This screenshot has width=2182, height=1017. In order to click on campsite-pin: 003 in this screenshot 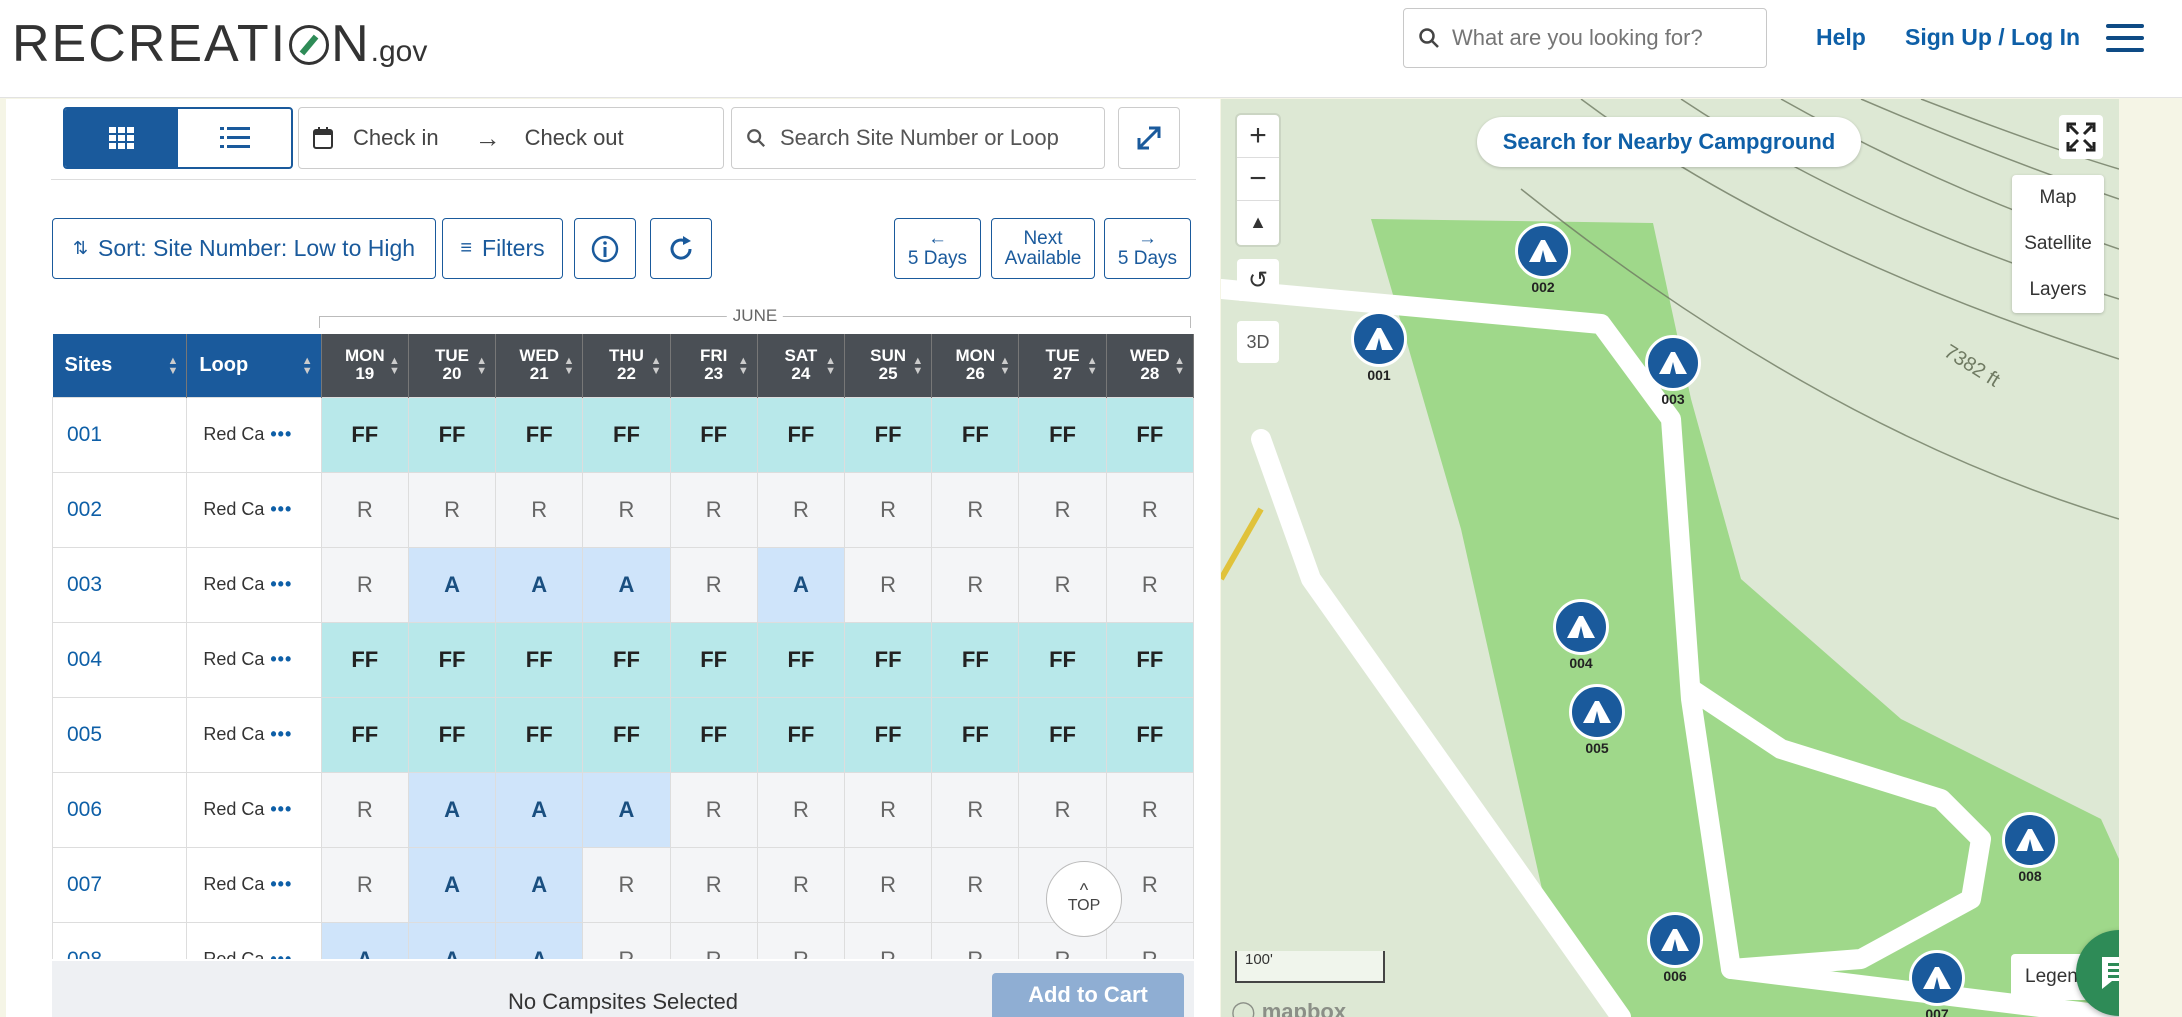, I will do `click(1673, 371)`.